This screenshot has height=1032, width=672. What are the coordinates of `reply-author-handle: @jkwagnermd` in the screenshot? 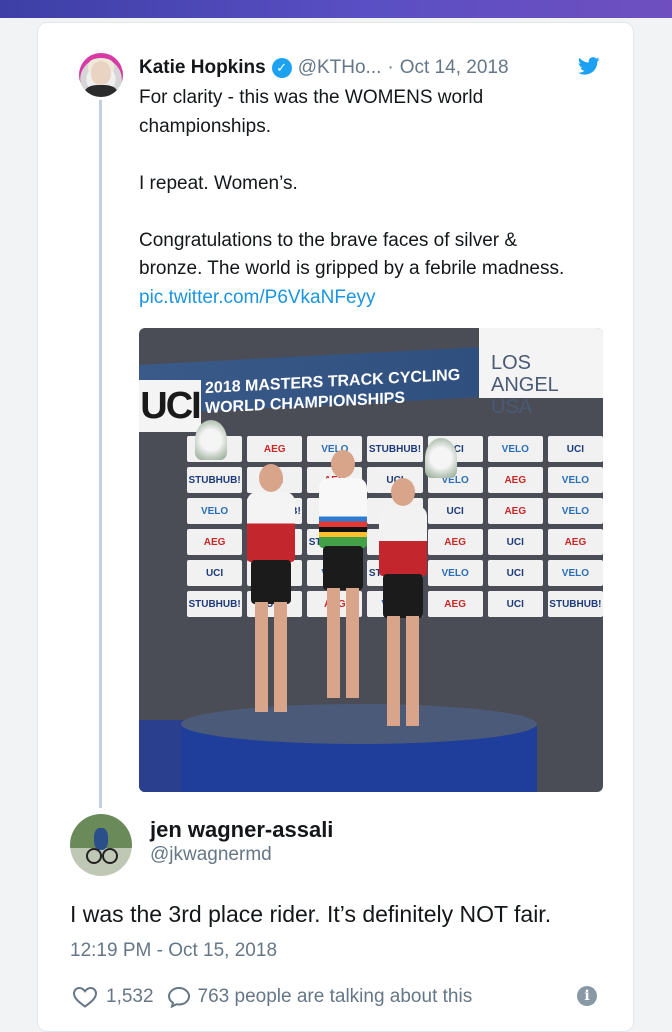 It's located at (211, 855).